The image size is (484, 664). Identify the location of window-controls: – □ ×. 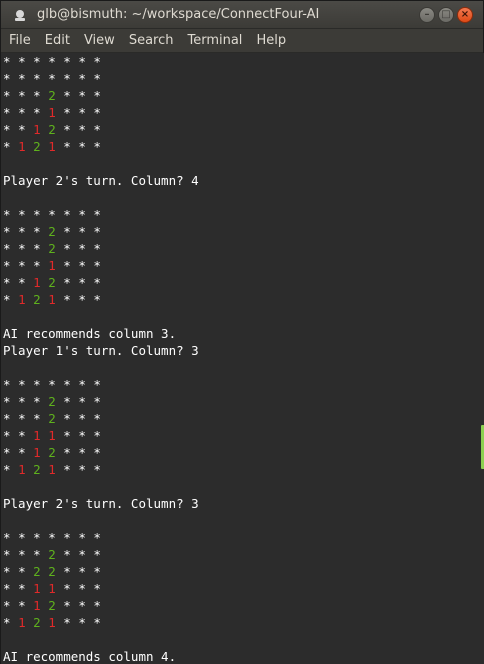
(446, 15).